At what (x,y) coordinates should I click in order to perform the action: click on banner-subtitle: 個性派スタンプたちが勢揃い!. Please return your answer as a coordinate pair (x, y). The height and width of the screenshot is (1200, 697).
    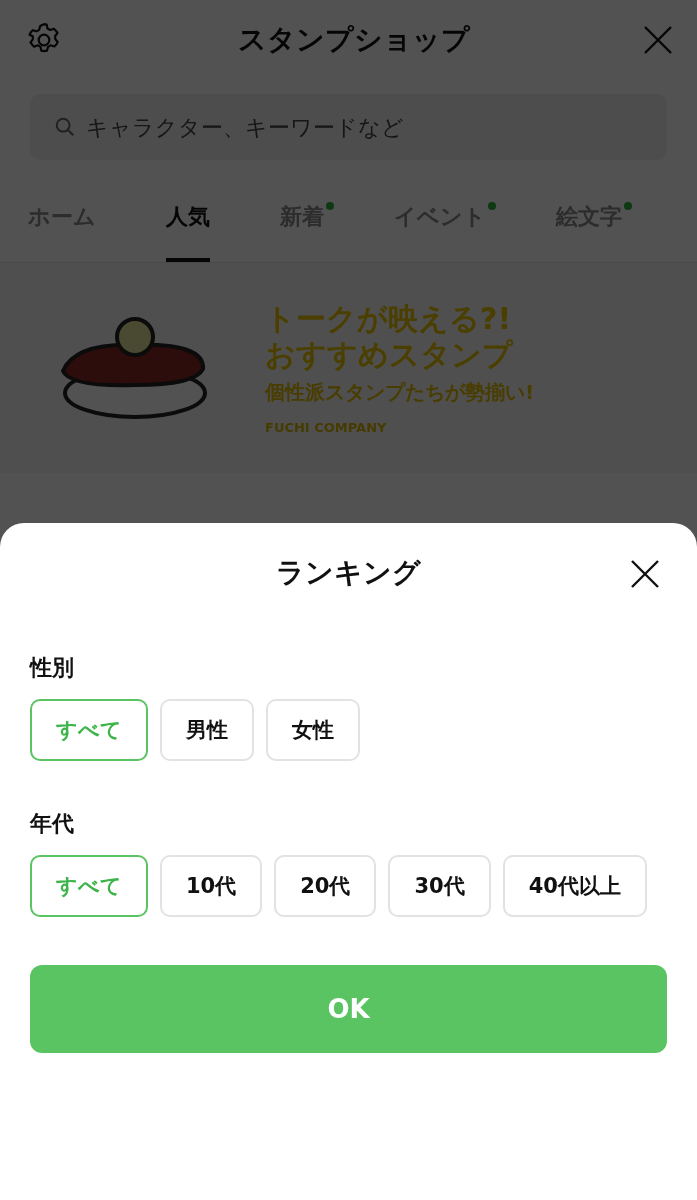
    Looking at the image, I should click on (400, 392).